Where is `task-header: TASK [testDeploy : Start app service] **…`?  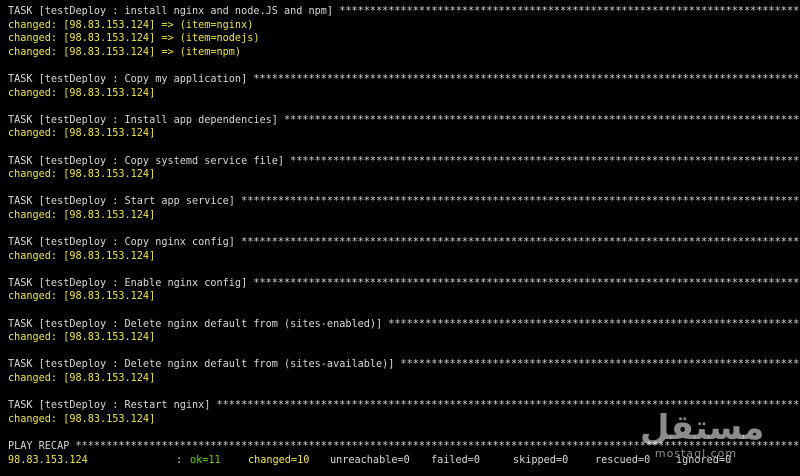 task-header: TASK [testDeploy : Start app service] **… is located at coordinates (404, 202).